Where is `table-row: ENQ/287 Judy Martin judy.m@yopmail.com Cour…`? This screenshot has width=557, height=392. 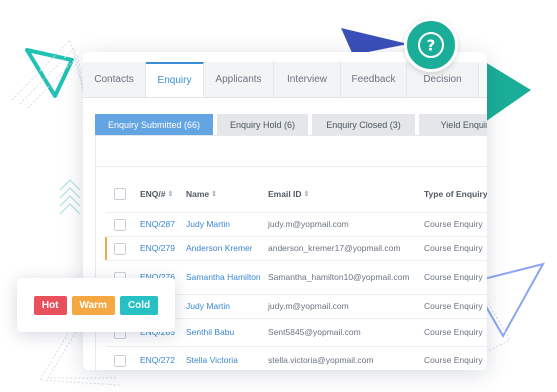 table-row: ENQ/287 Judy Martin judy.m@yopmail.com Cour… is located at coordinates (296, 225).